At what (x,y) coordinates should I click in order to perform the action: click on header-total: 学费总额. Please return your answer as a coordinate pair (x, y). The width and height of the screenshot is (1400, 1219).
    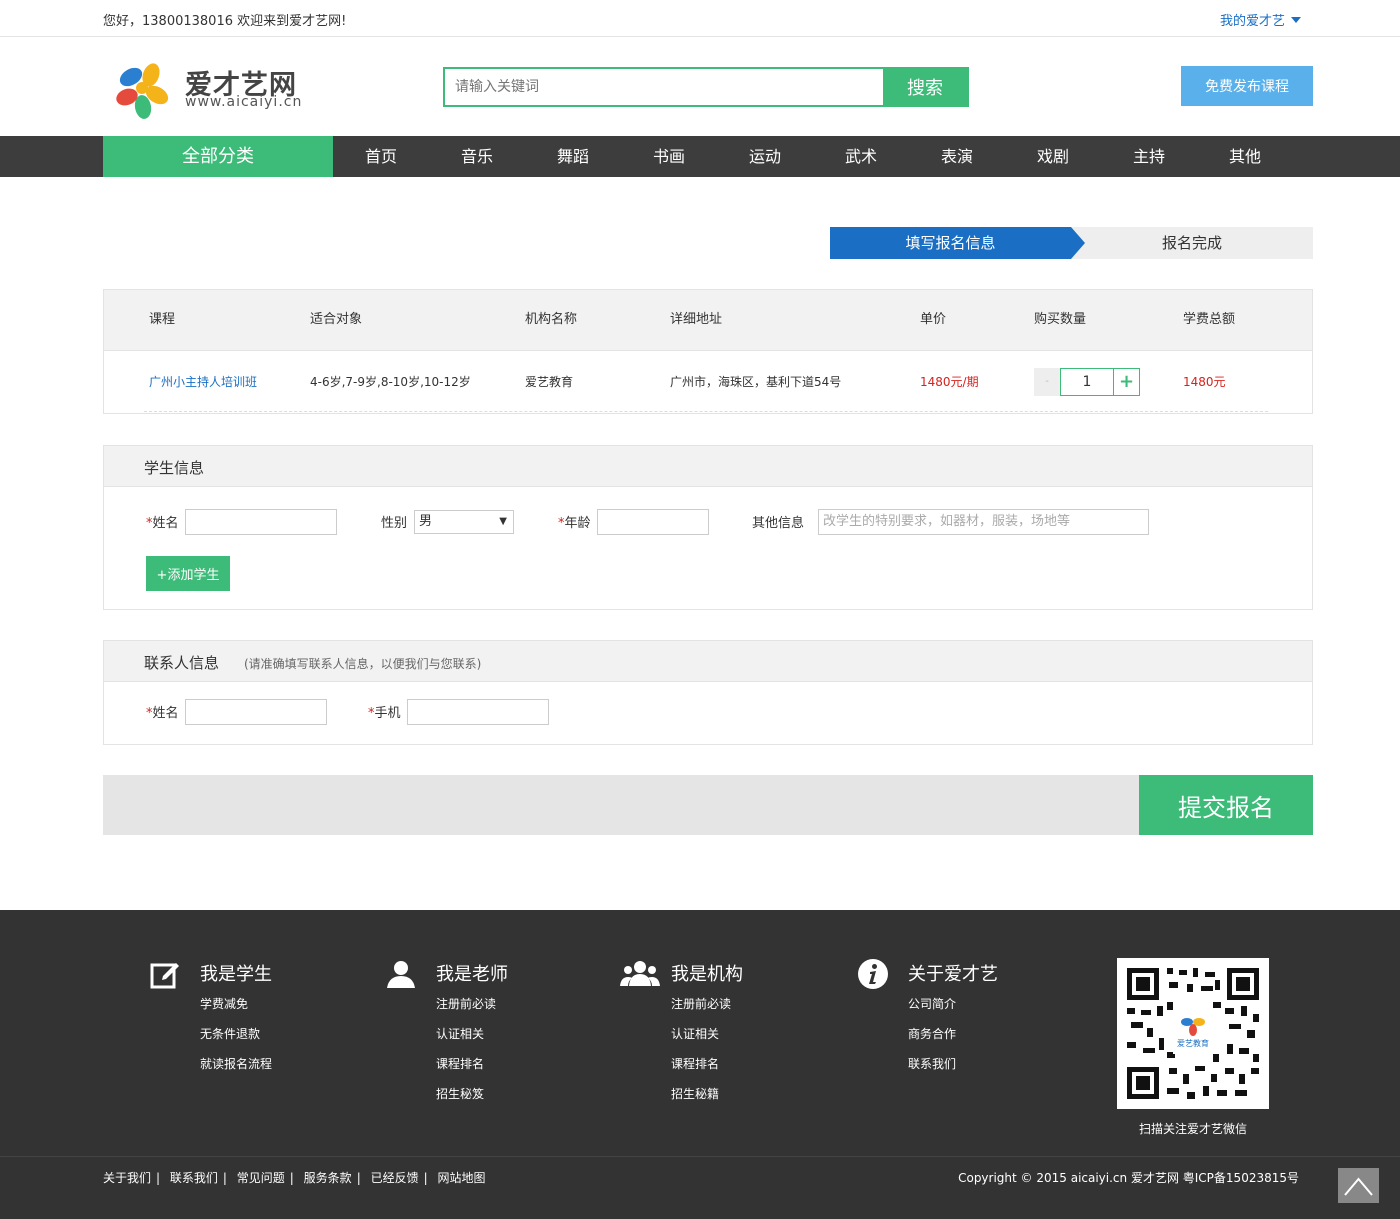
    Looking at the image, I should click on (1209, 319).